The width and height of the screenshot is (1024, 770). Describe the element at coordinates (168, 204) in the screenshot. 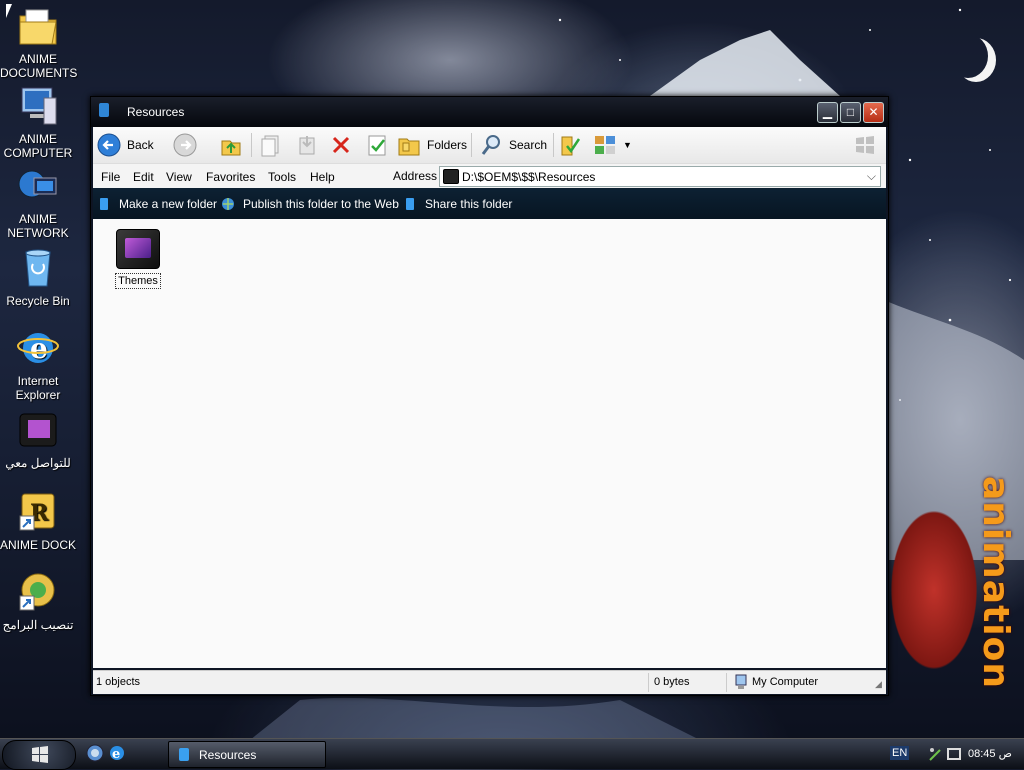

I see `task-label: Make a new folder` at that location.